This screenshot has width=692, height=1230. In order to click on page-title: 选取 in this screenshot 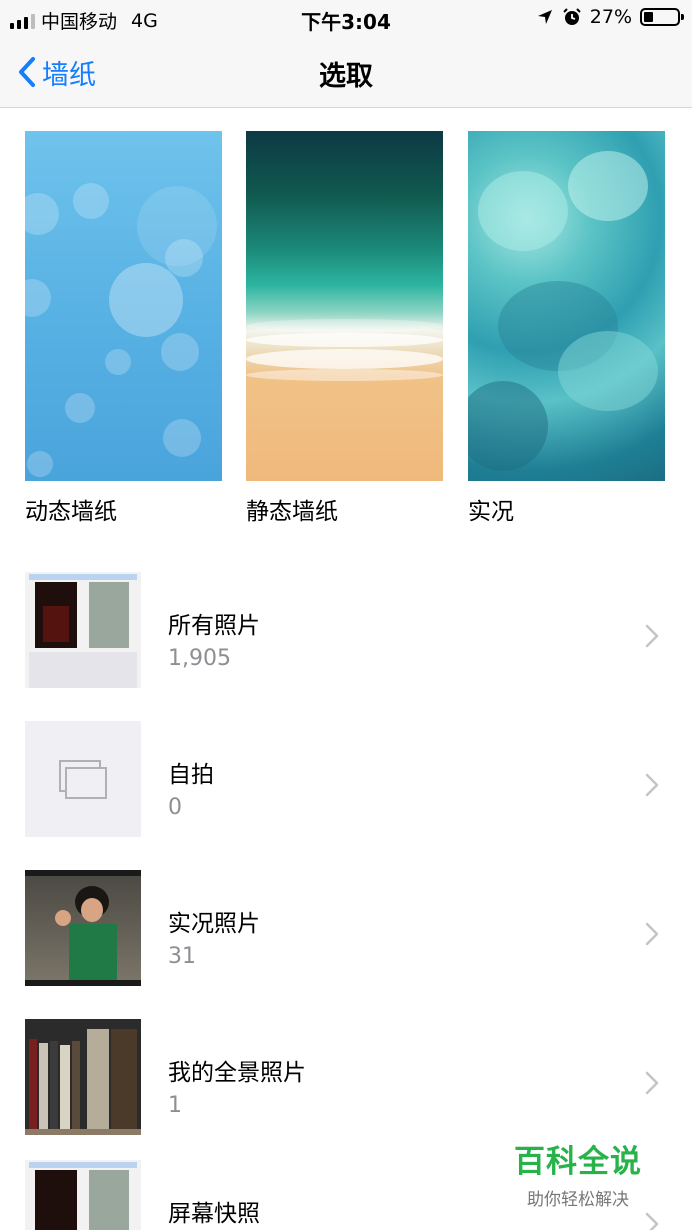, I will do `click(346, 76)`.